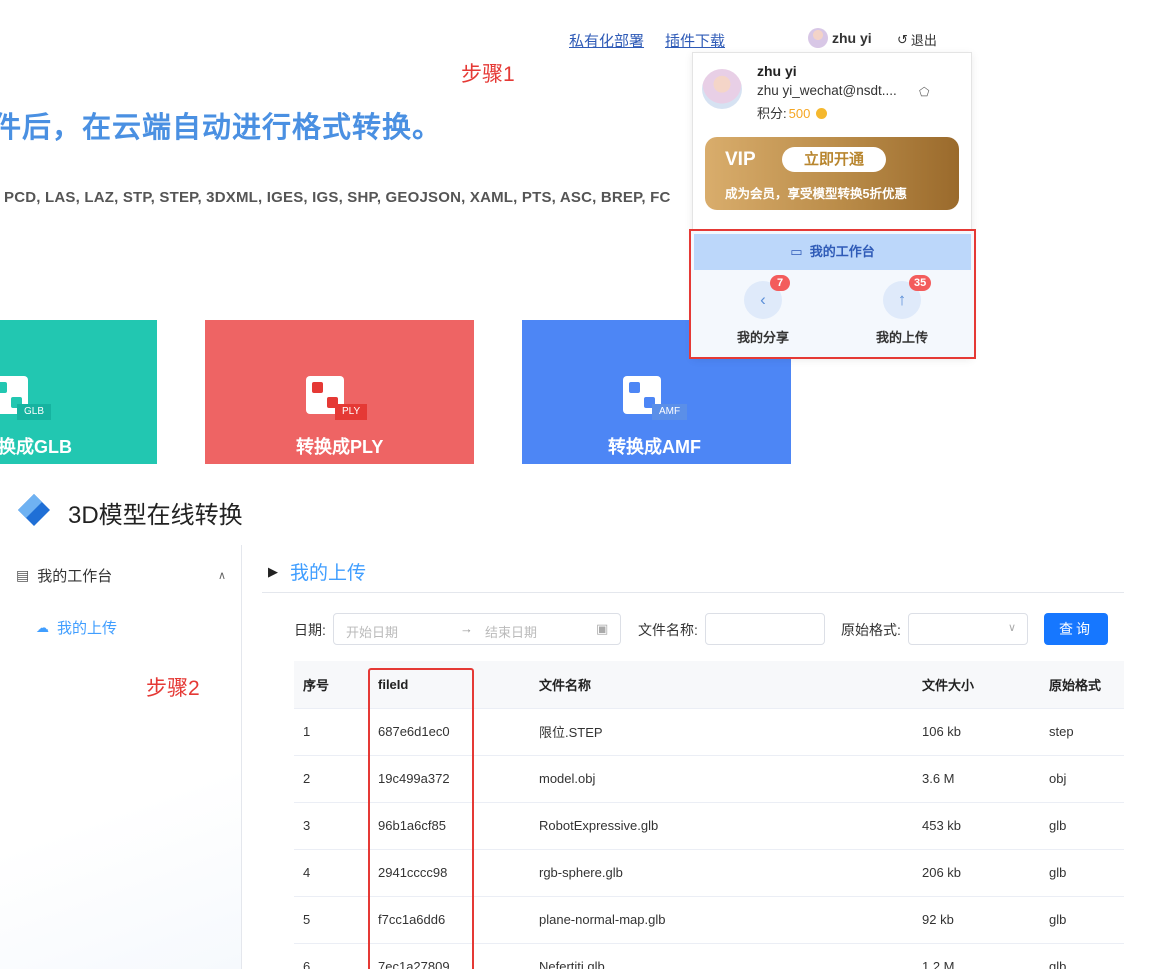 This screenshot has width=1151, height=969. I want to click on step1-annotation: 步骤1, so click(488, 74).